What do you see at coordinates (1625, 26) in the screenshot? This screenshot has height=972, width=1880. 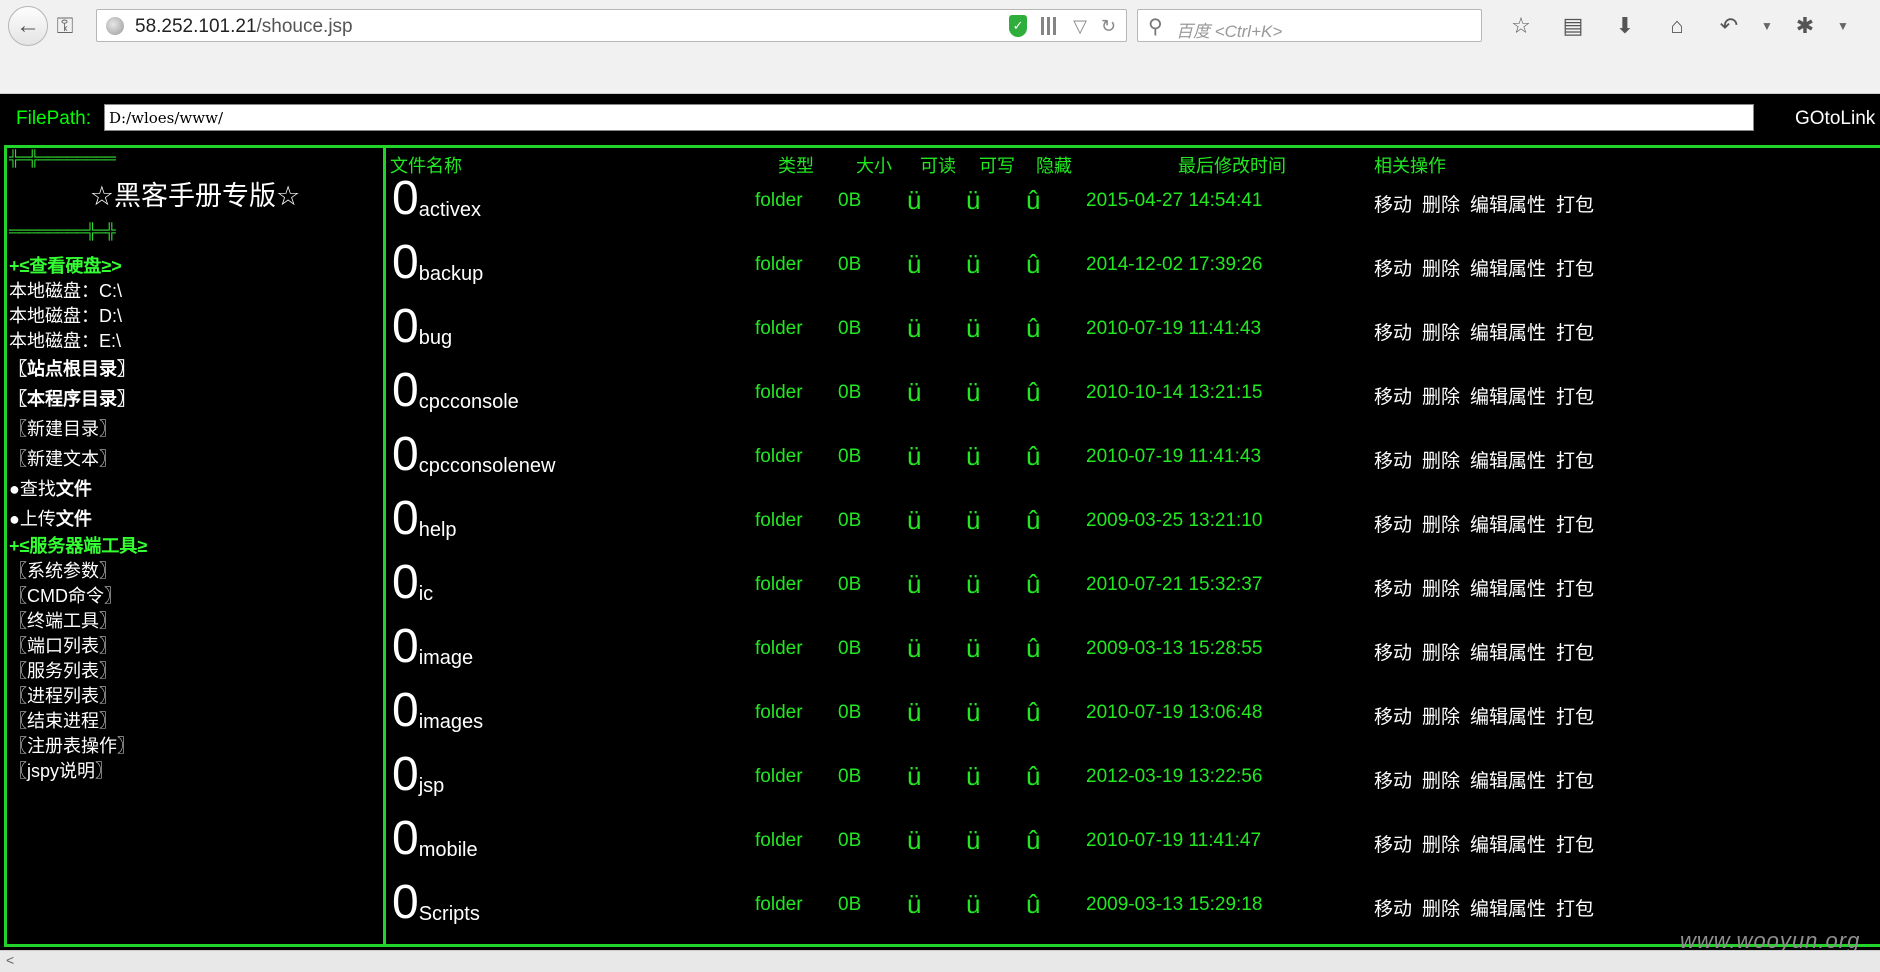 I see `download-icon: ⬇` at bounding box center [1625, 26].